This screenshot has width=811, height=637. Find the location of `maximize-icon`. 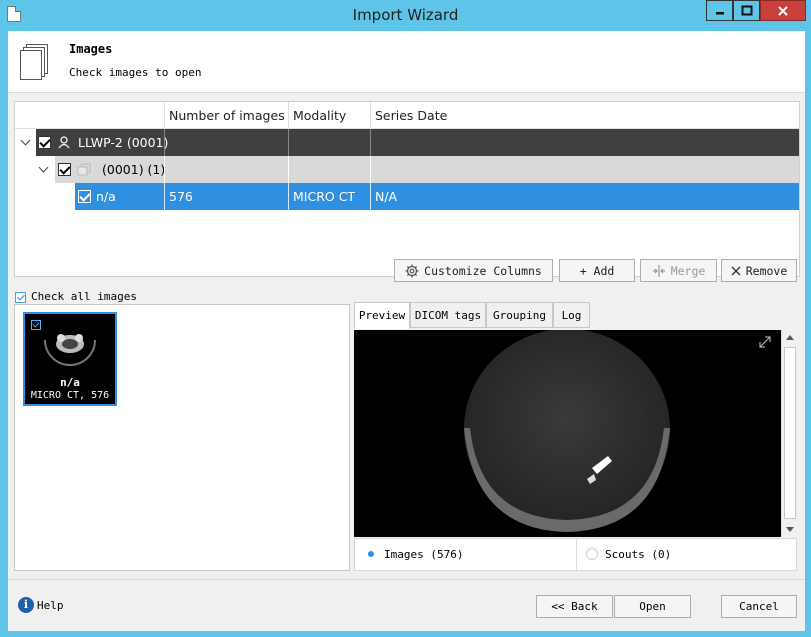

maximize-icon is located at coordinates (746, 10).